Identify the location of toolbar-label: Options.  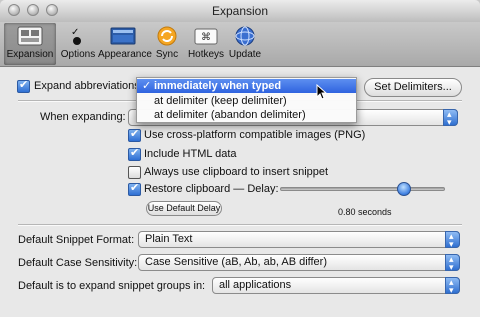
(78, 54).